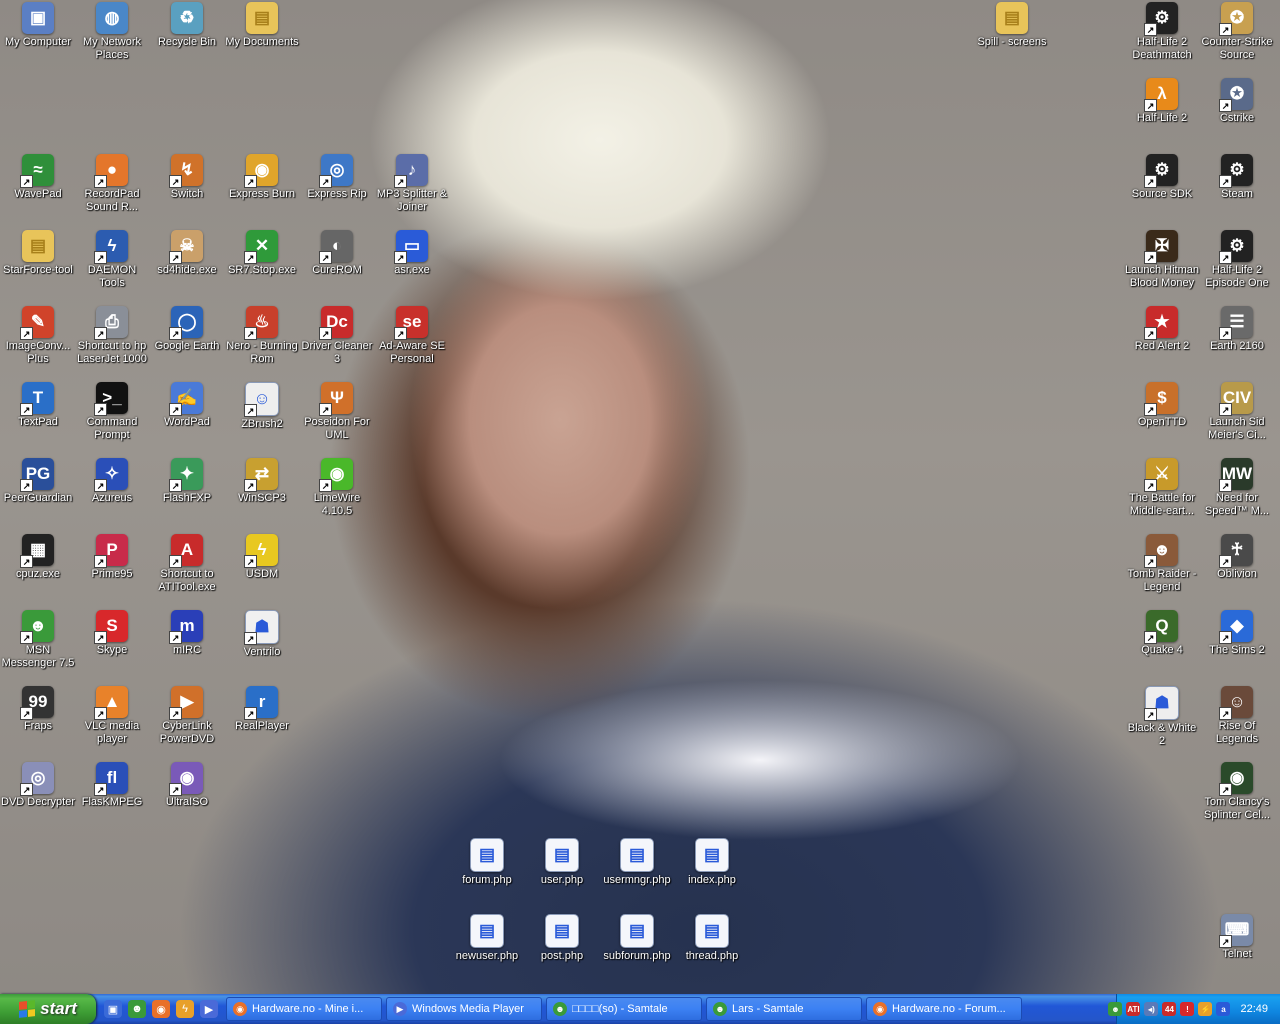 This screenshot has height=1024, width=1280. I want to click on firefox-icon: ◉, so click(161, 1009).